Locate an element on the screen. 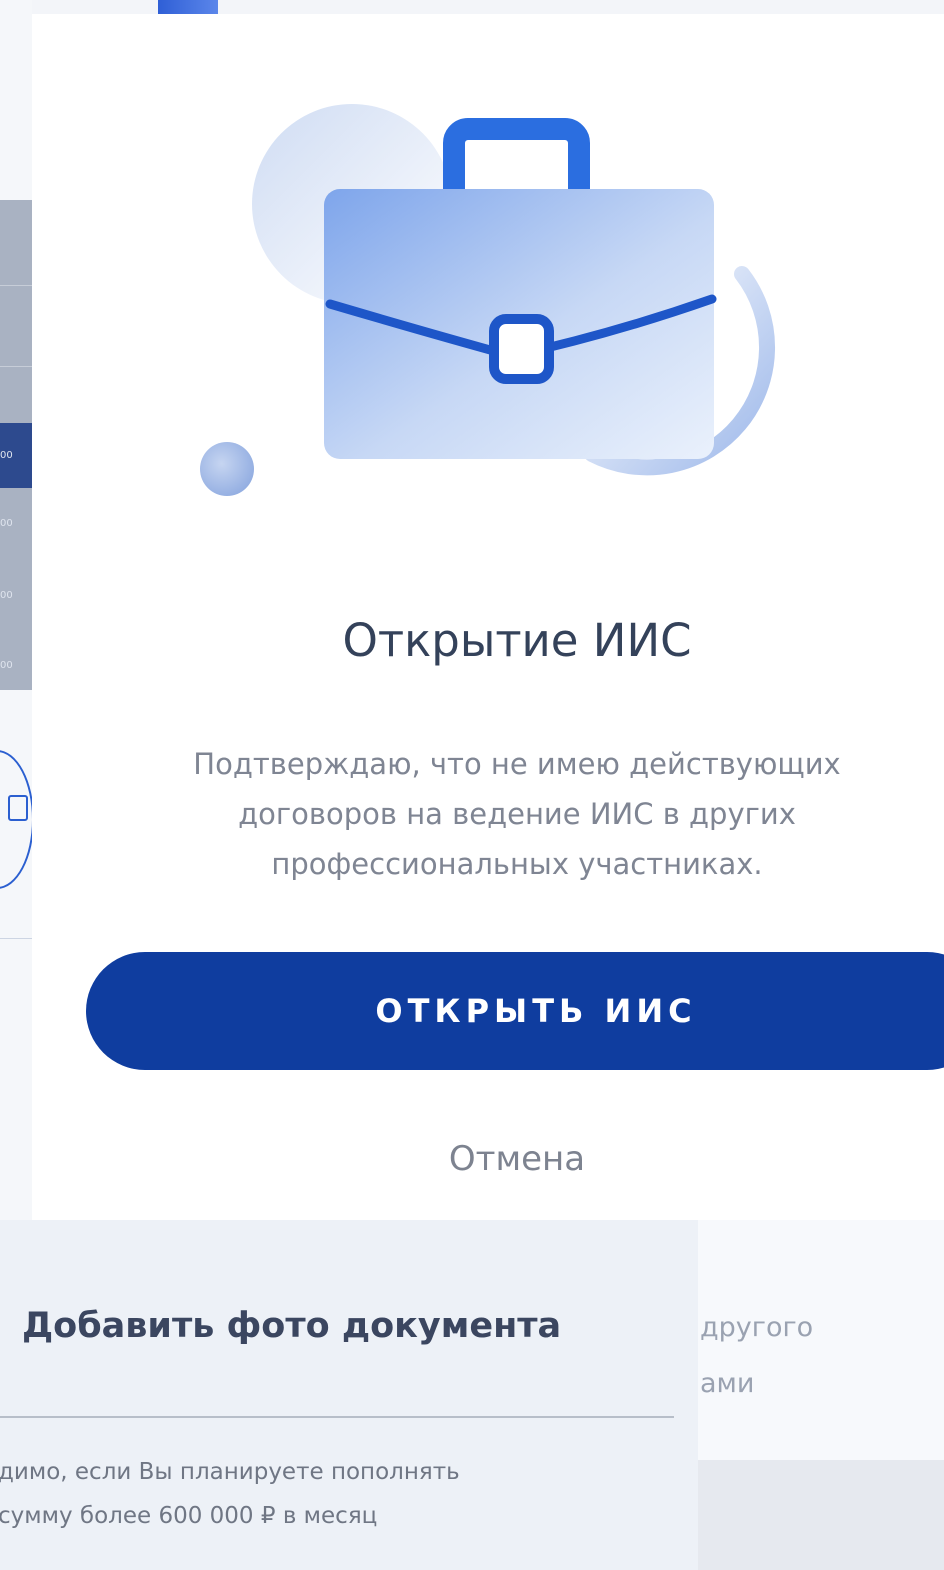  decorative-dot is located at coordinates (227, 469).